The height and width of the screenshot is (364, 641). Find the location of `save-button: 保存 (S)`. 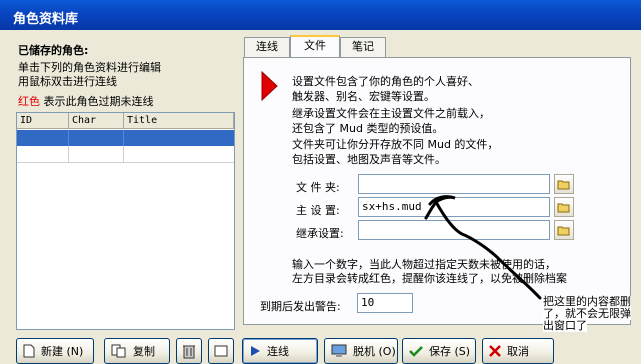

save-button: 保存 (S) is located at coordinates (439, 351).